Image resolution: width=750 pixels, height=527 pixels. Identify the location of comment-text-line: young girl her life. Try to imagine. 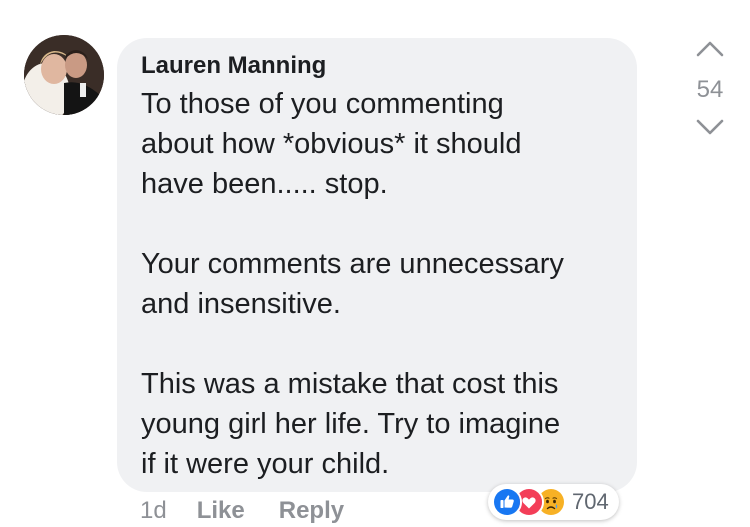
(351, 424).